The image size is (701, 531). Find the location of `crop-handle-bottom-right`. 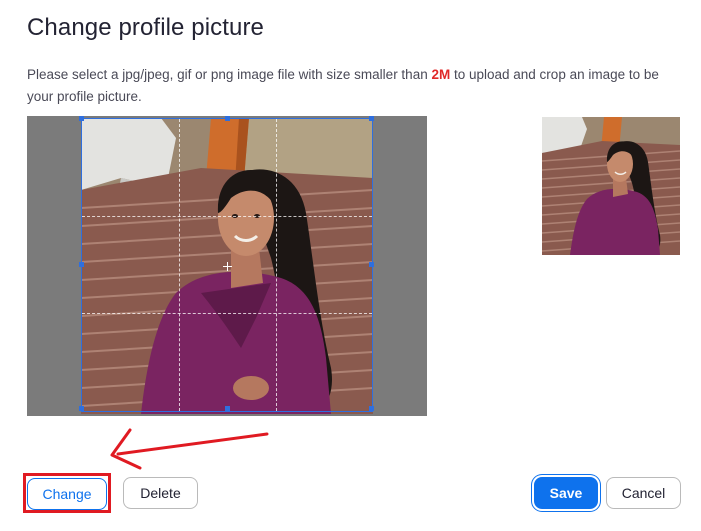

crop-handle-bottom-right is located at coordinates (371, 408).